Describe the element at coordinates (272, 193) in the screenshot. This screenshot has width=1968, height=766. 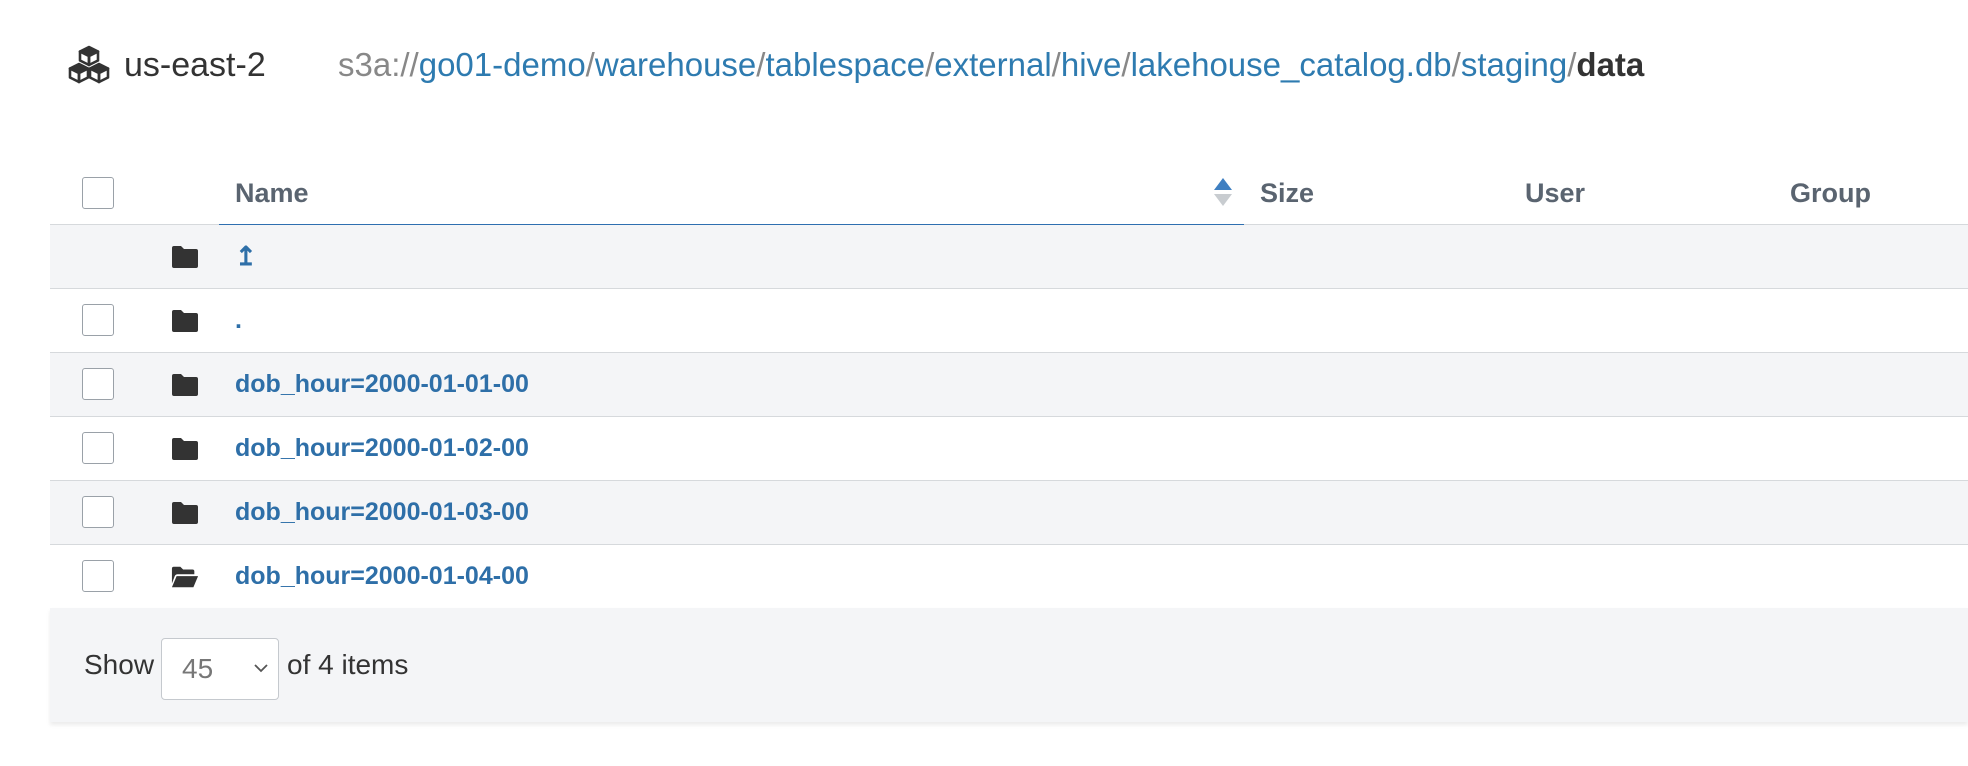
I see `column-header-name: Name` at that location.